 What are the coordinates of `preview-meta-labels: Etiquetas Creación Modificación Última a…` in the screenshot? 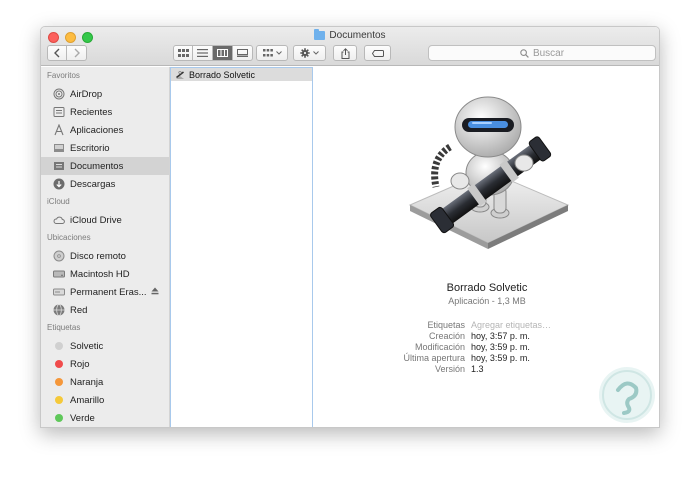 It's located at (409, 347).